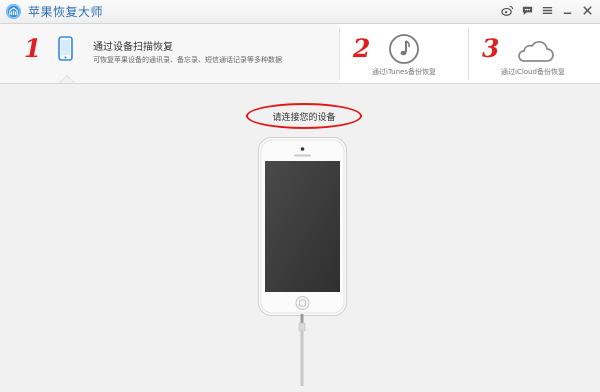 This screenshot has height=392, width=600. I want to click on active-step-indicator, so click(67, 79).